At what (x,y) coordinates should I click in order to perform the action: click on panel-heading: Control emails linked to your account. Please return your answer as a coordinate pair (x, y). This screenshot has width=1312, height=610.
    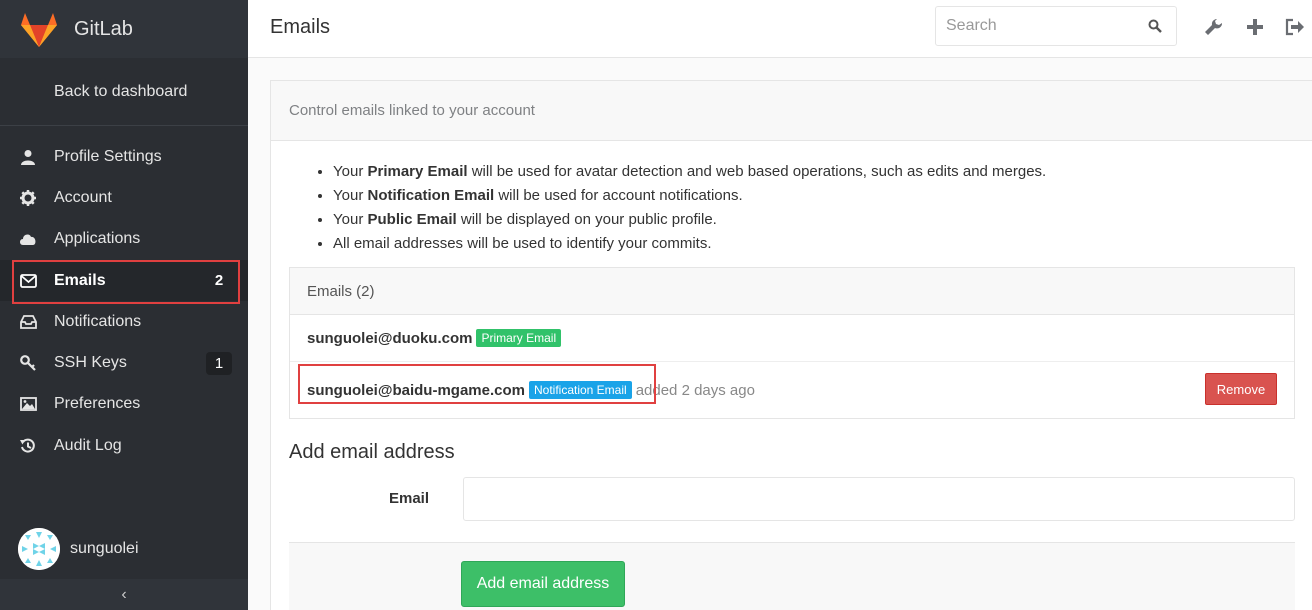
    Looking at the image, I should click on (791, 111).